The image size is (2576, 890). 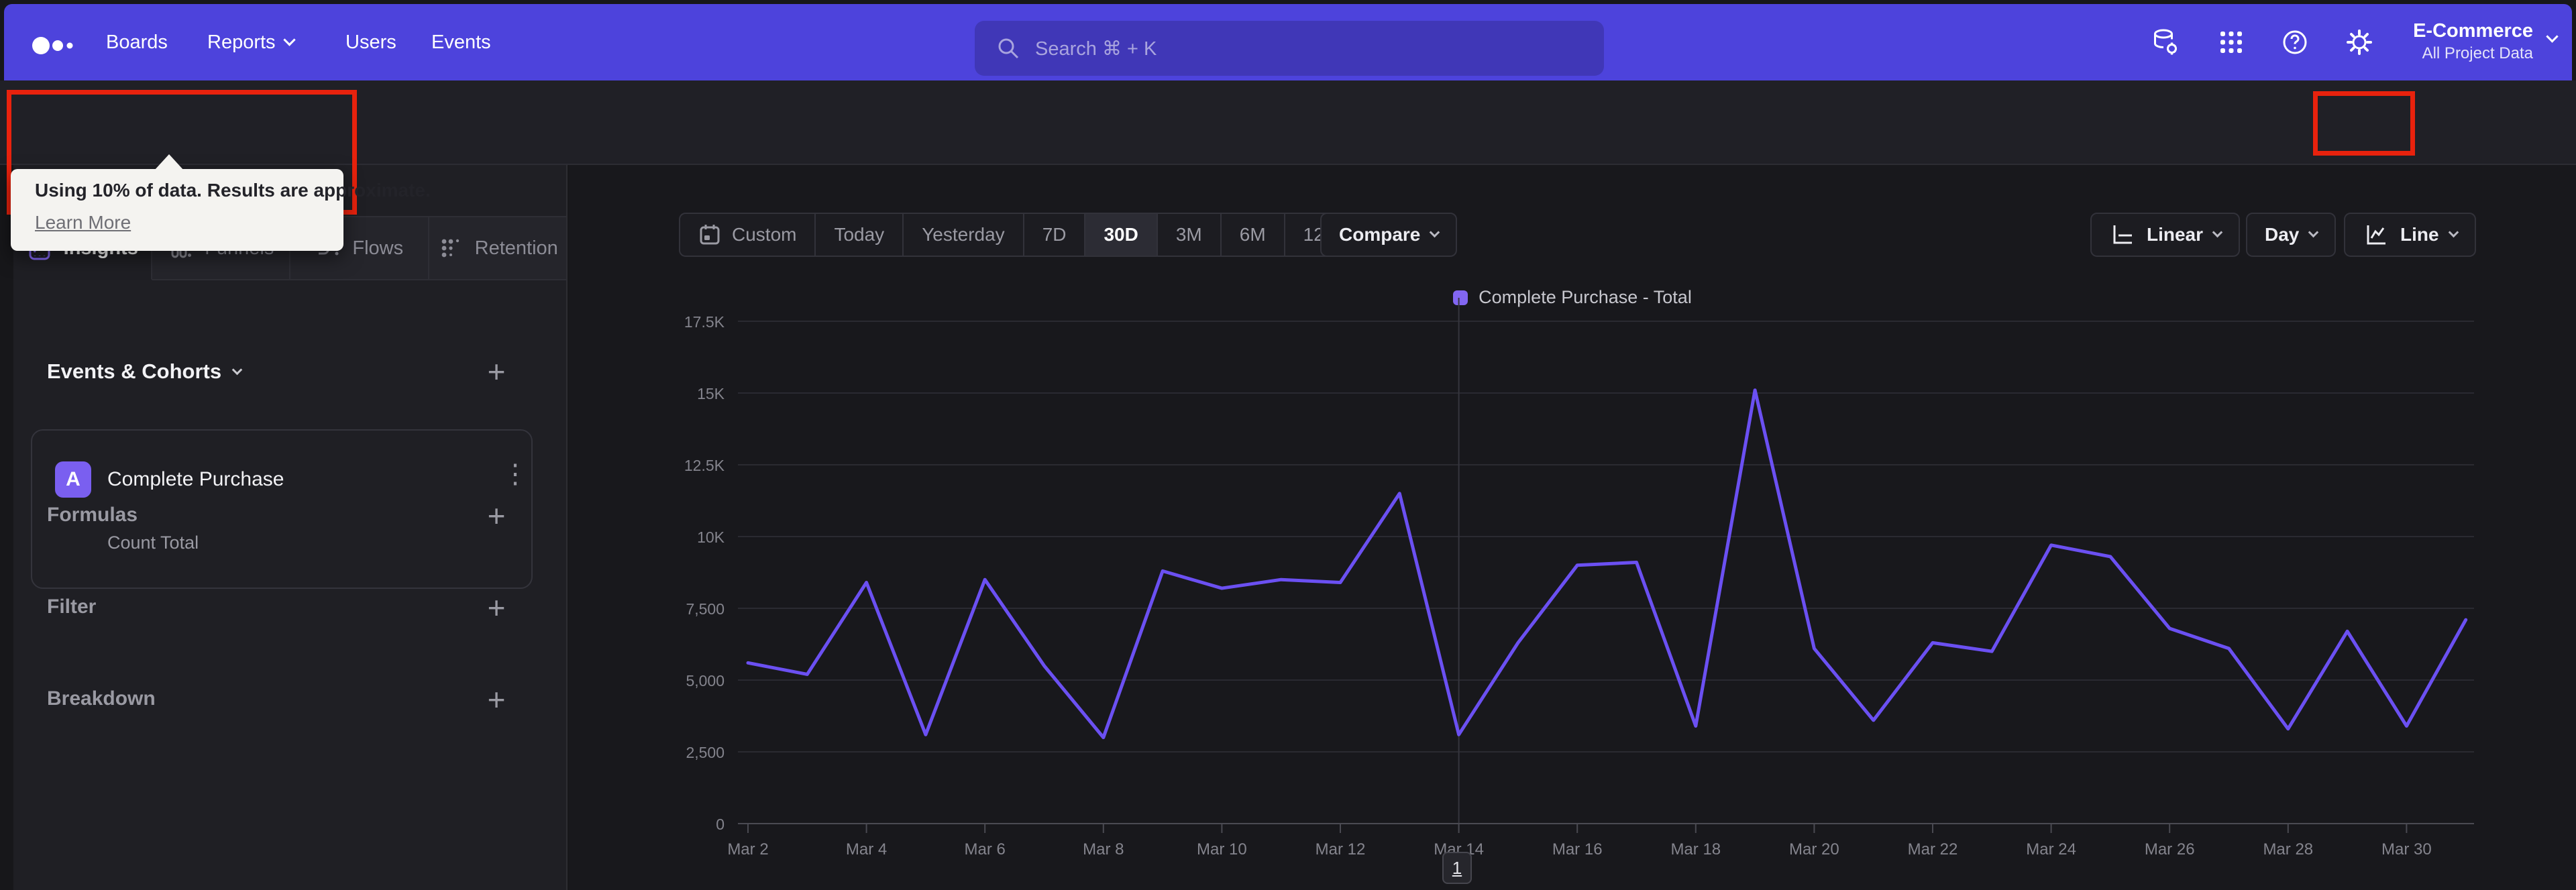 I want to click on interval-dropdown: Day, so click(x=2291, y=235).